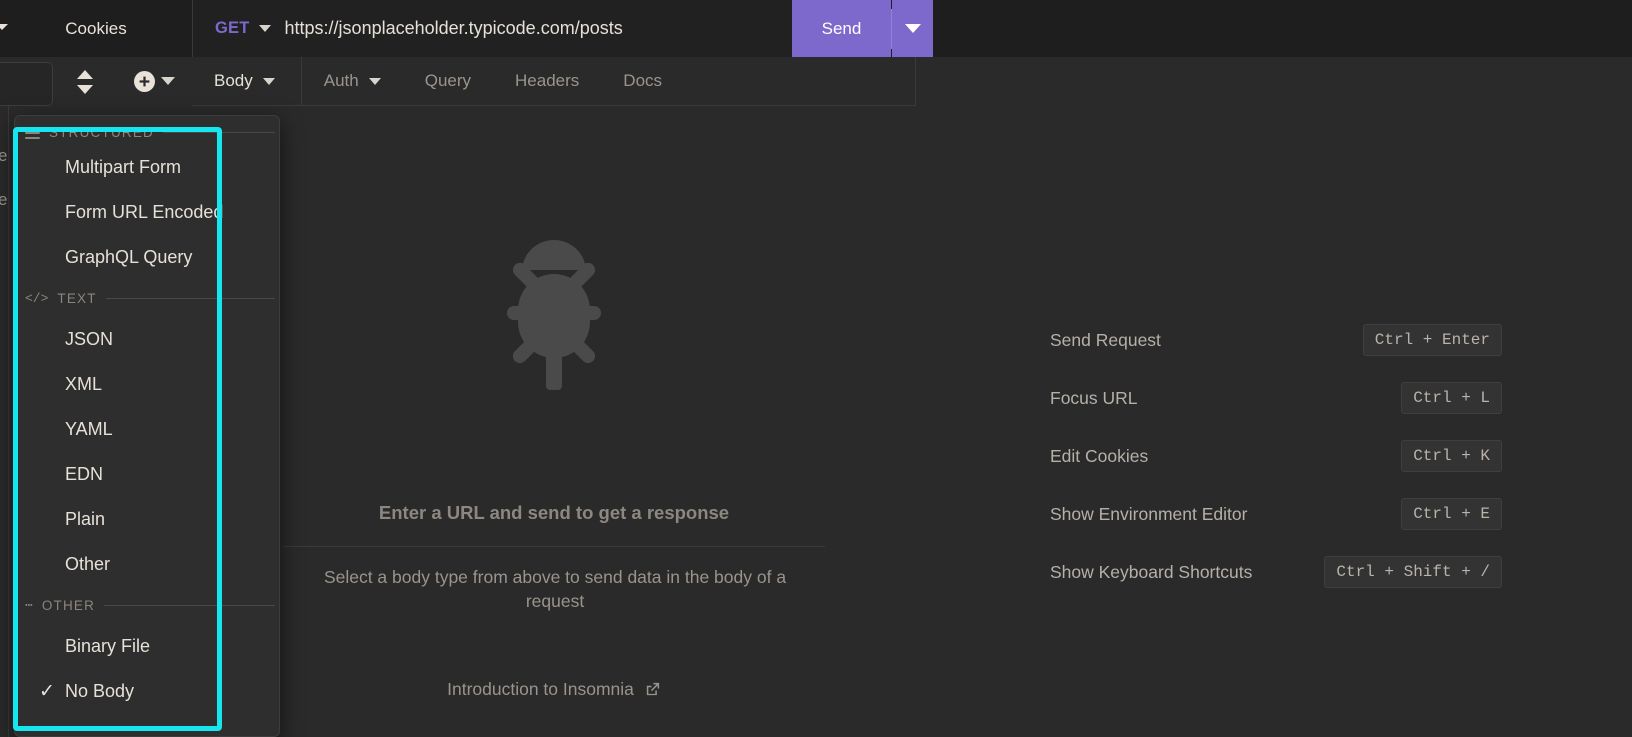 The image size is (1632, 737). I want to click on tab-auth: Auth, so click(352, 81).